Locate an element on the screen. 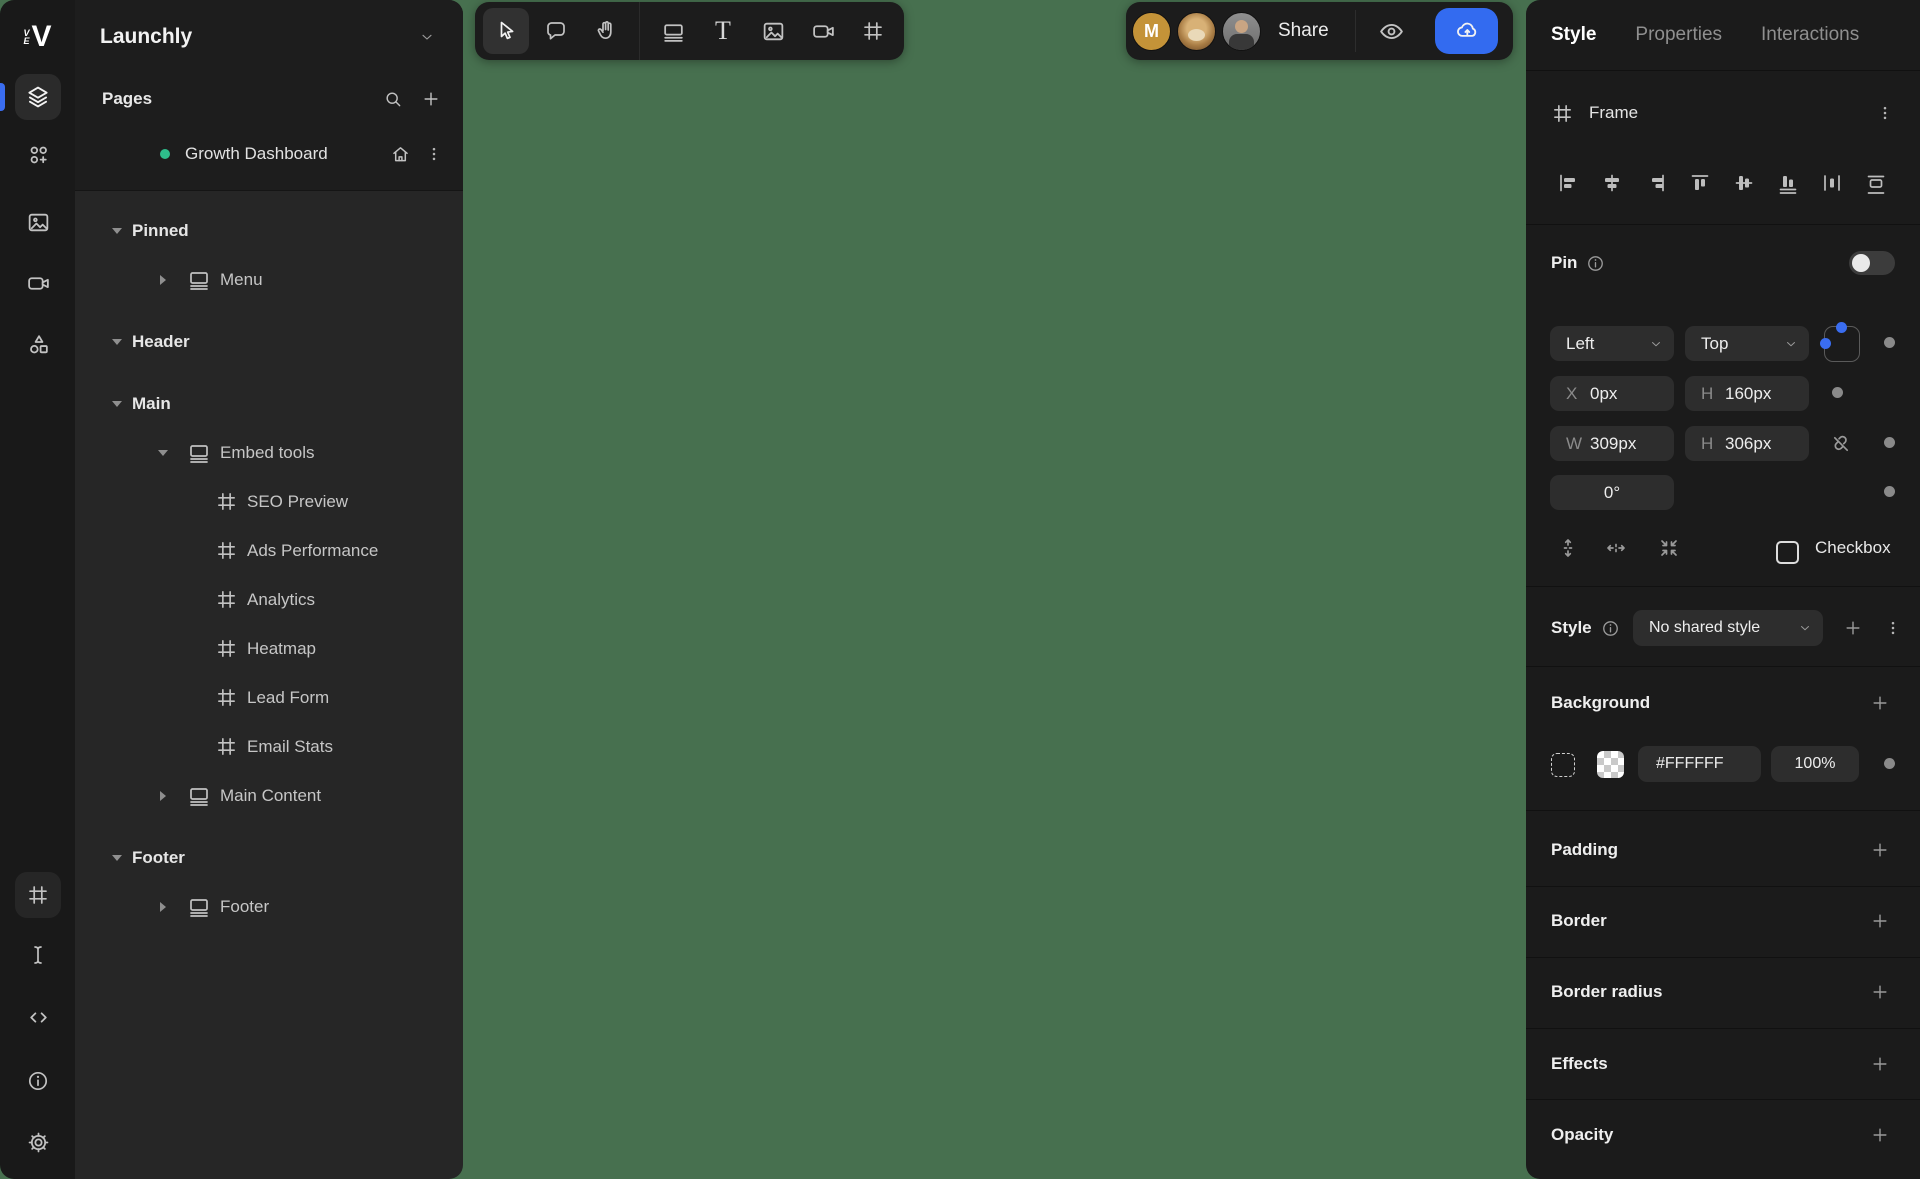 The image size is (1920, 1179). align-center-horizontal-button is located at coordinates (1612, 183).